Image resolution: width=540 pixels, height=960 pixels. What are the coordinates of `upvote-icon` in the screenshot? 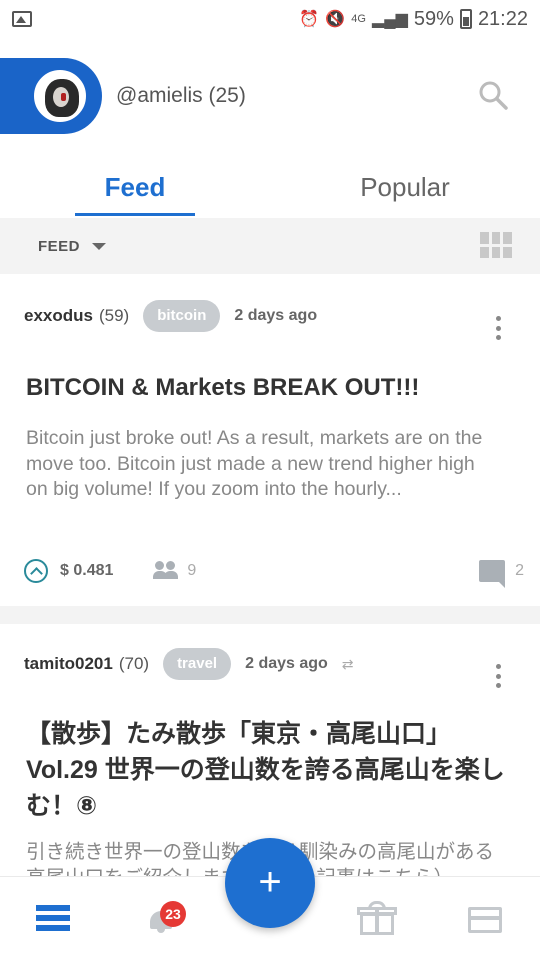 It's located at (36, 571).